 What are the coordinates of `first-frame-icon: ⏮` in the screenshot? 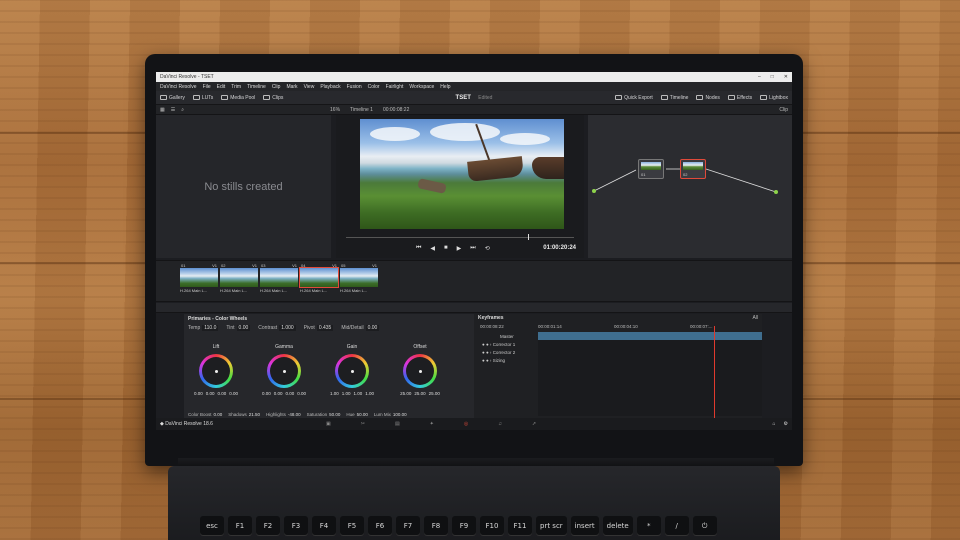 It's located at (418, 248).